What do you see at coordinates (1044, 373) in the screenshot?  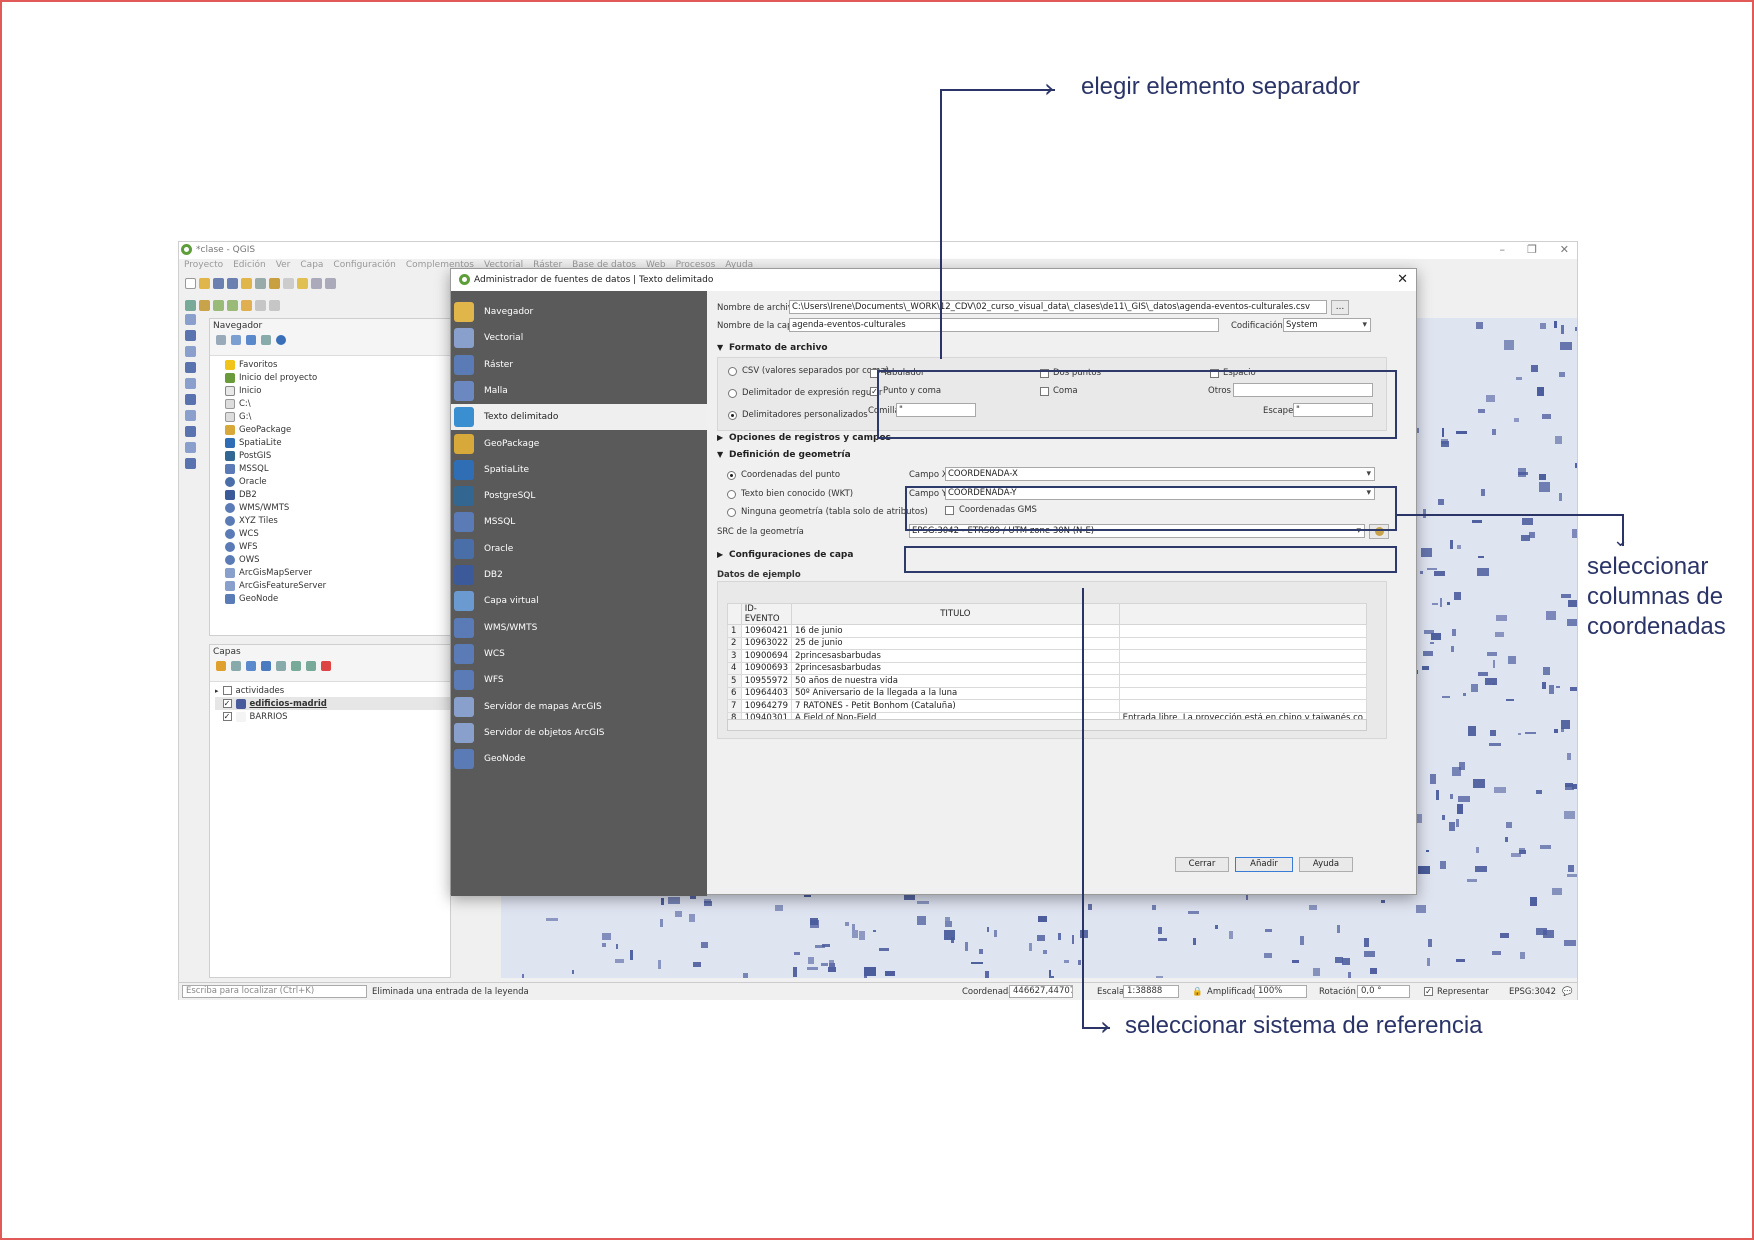 I see `colon-checkbox` at bounding box center [1044, 373].